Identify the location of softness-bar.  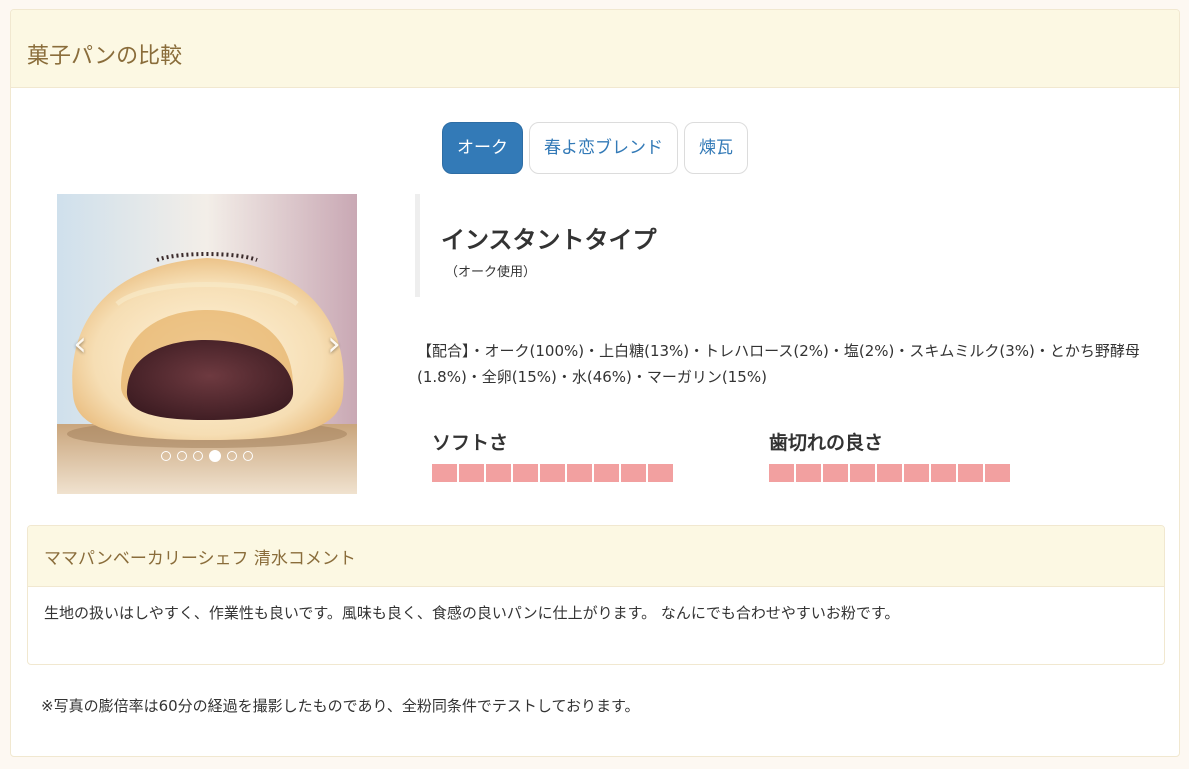
(553, 473).